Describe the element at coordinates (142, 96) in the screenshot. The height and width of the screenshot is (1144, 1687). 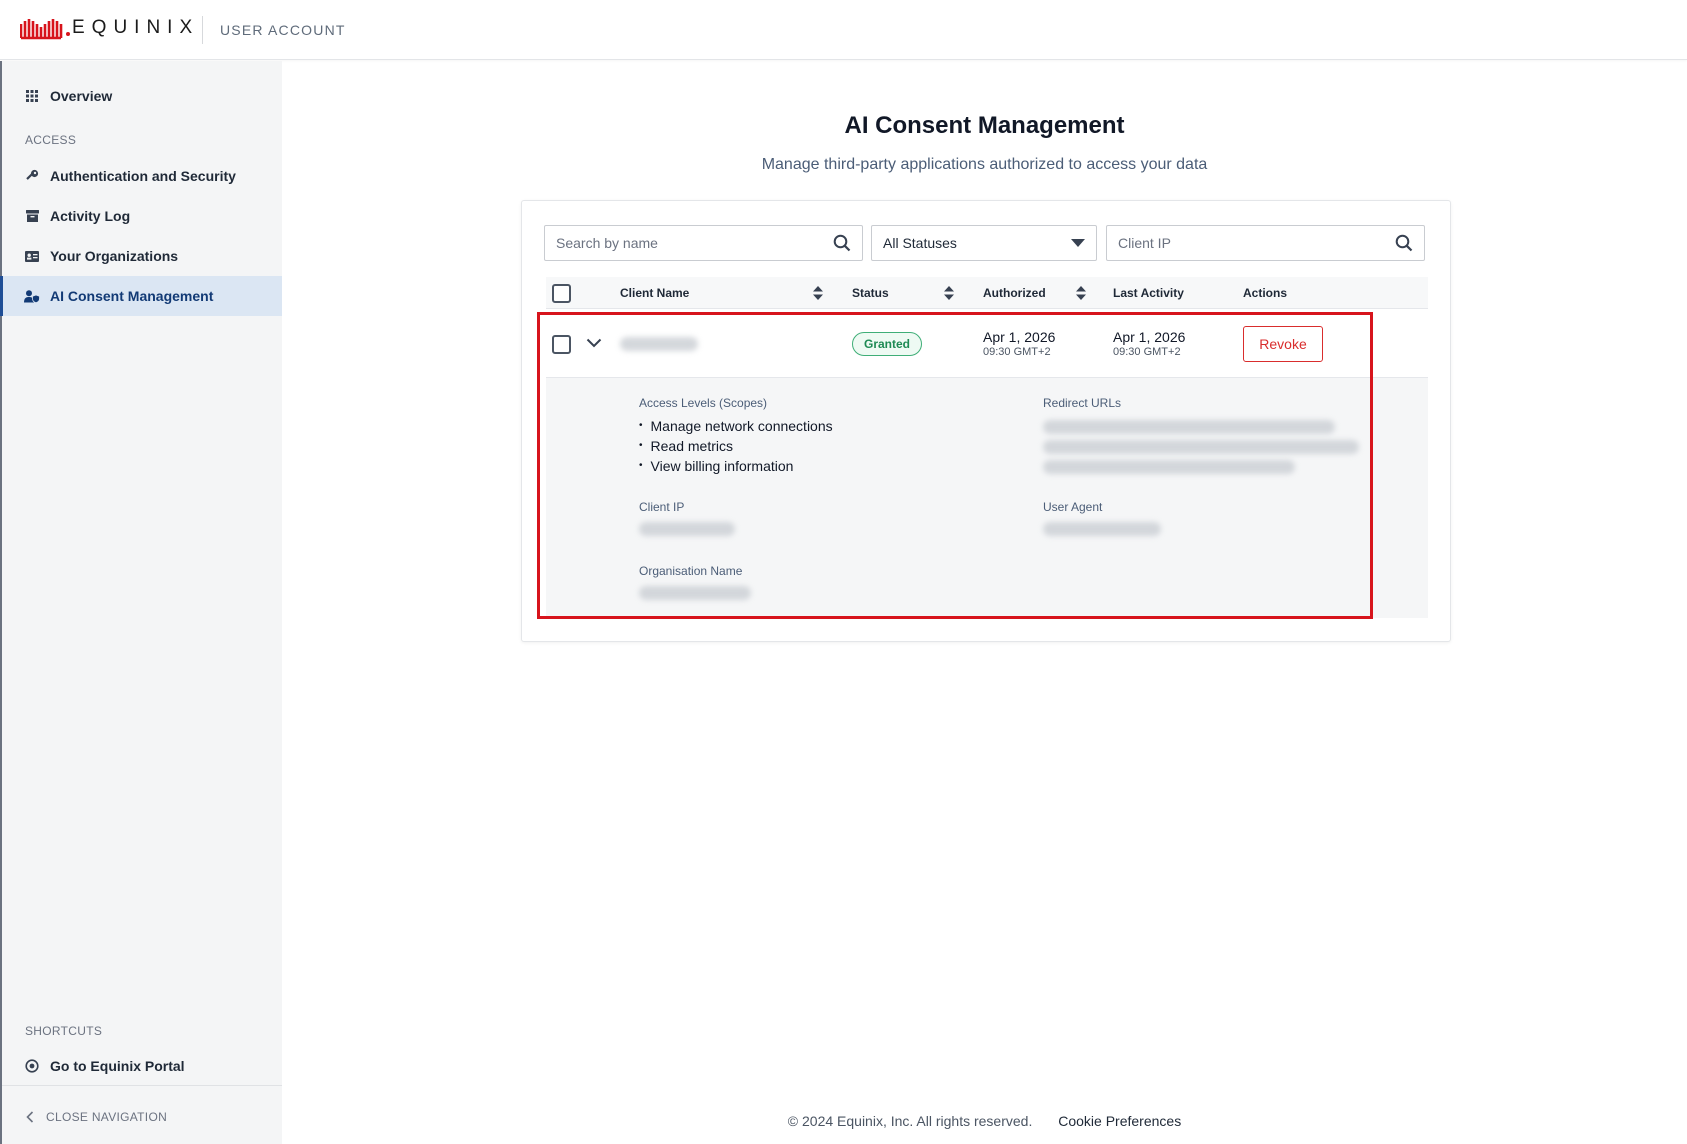
I see `sidebar-item-overview: Overview` at that location.